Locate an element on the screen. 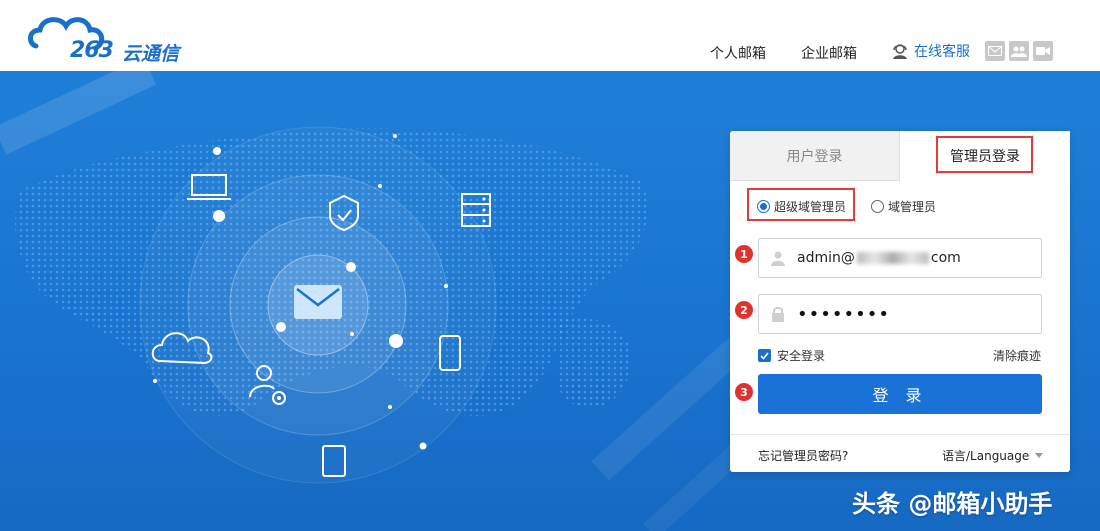 The width and height of the screenshot is (1100, 531). radio-super-admin: 超级域管理员 is located at coordinates (801, 206).